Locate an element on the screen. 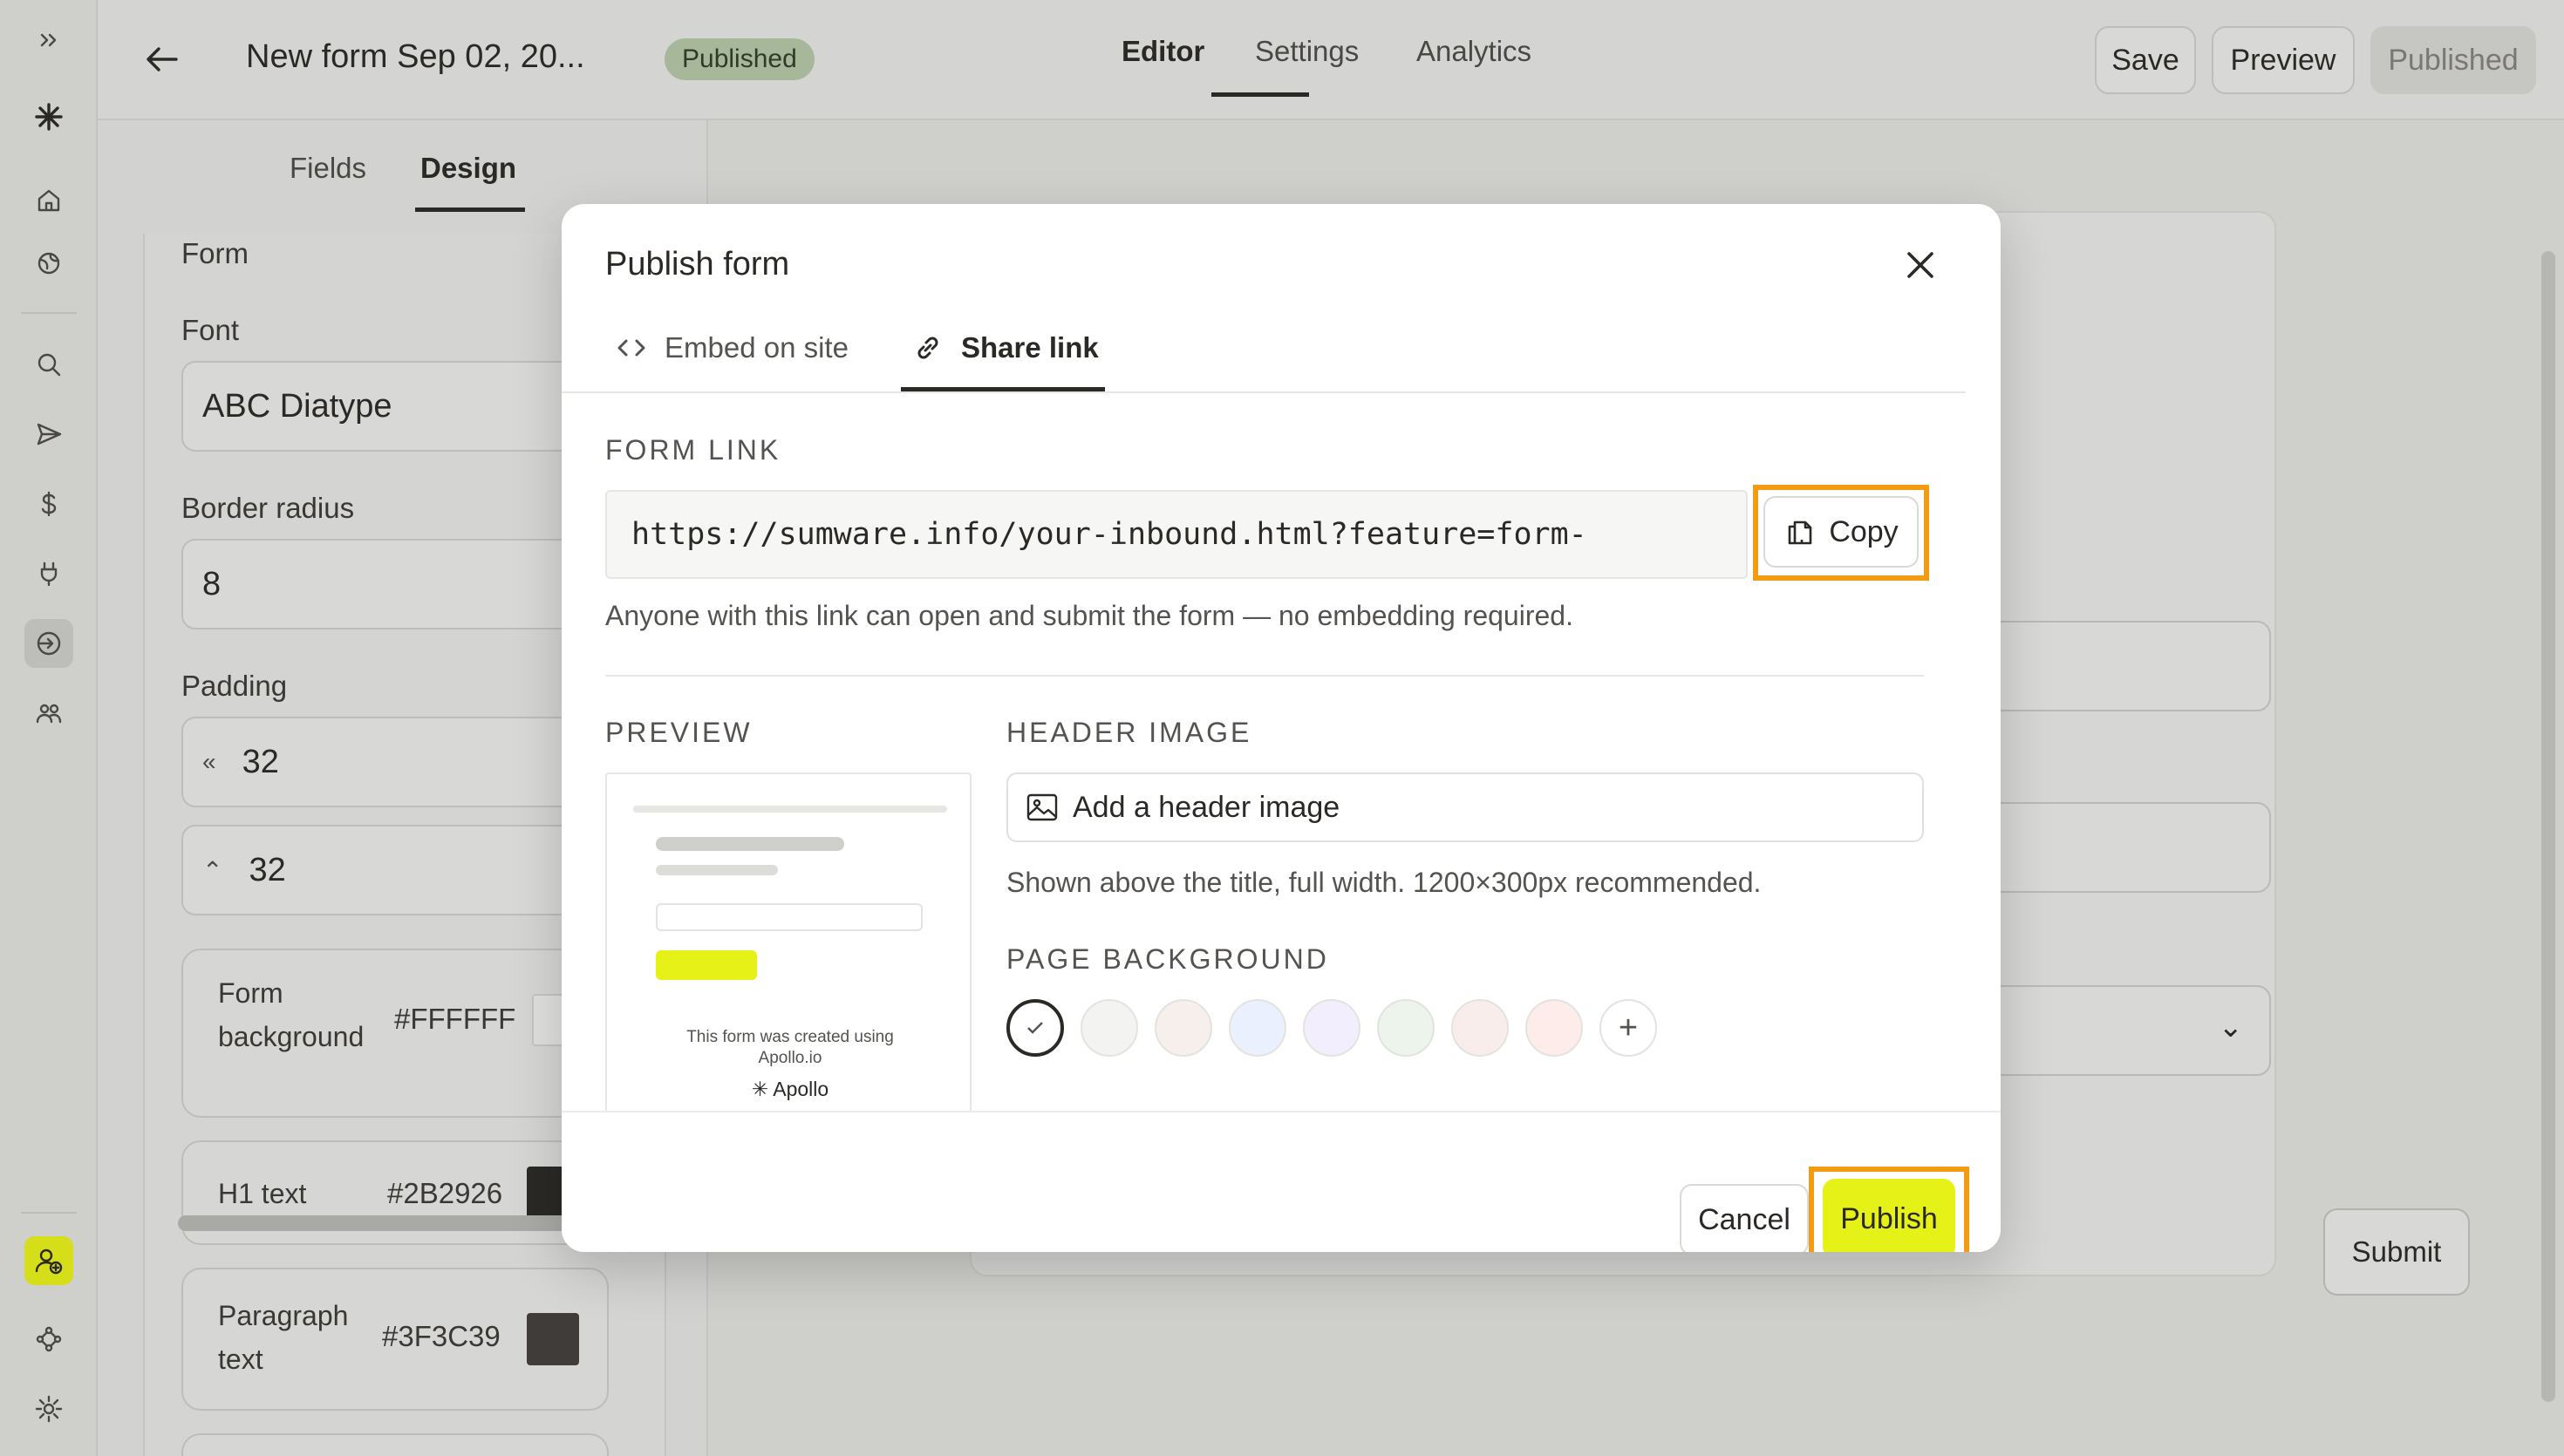  apollo-logo-icon: ✳ is located at coordinates (760, 1089).